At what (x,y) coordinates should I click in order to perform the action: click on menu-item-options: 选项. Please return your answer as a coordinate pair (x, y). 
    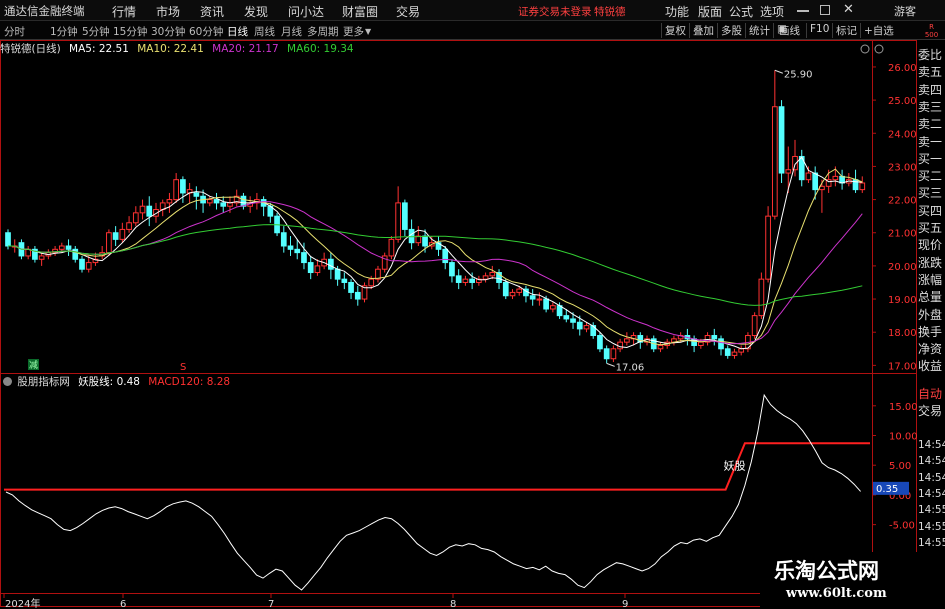
    Looking at the image, I should click on (772, 11).